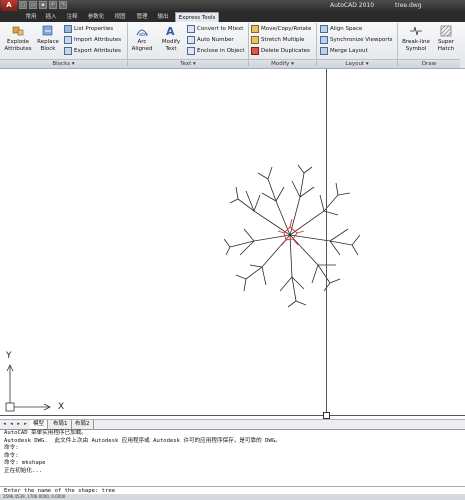 The height and width of the screenshot is (500, 465). I want to click on title-bar: A □ ▭ ▪ ↶ ↷ AutoCAD 2010 tree.dwg, so click(232, 5).